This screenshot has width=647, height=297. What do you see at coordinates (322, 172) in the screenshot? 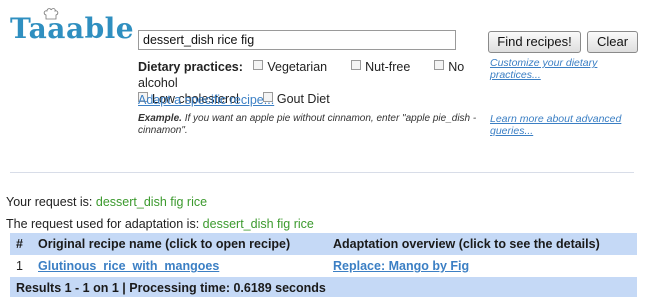
I see `divider` at bounding box center [322, 172].